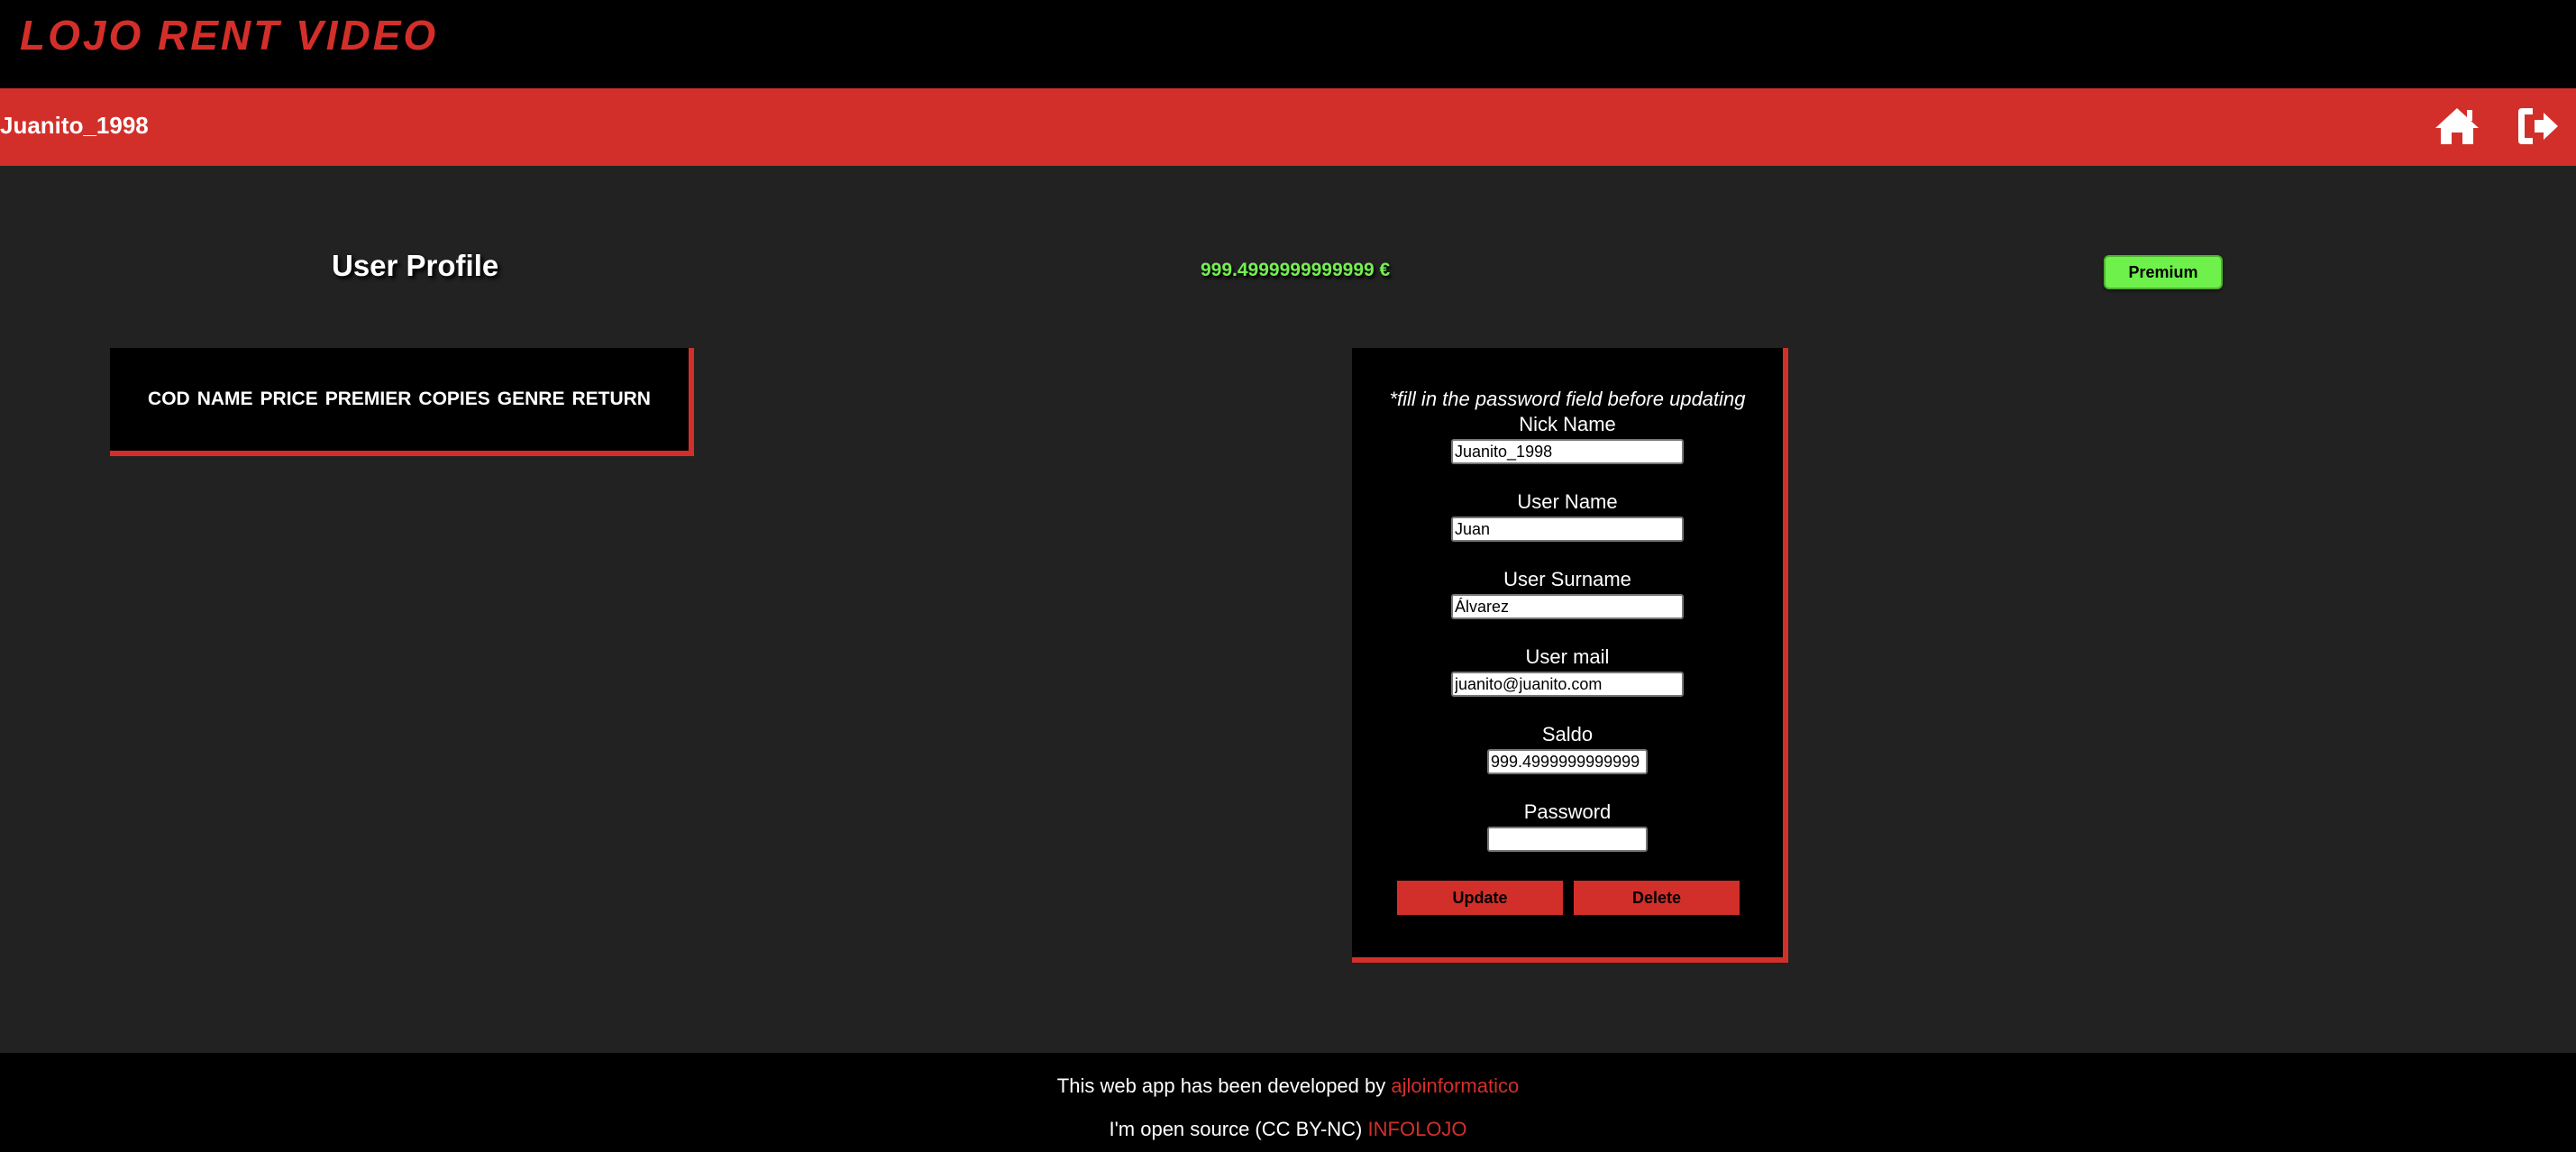 This screenshot has height=1152, width=2576. Describe the element at coordinates (1567, 734) in the screenshot. I see `saldo-label: Saldo` at that location.